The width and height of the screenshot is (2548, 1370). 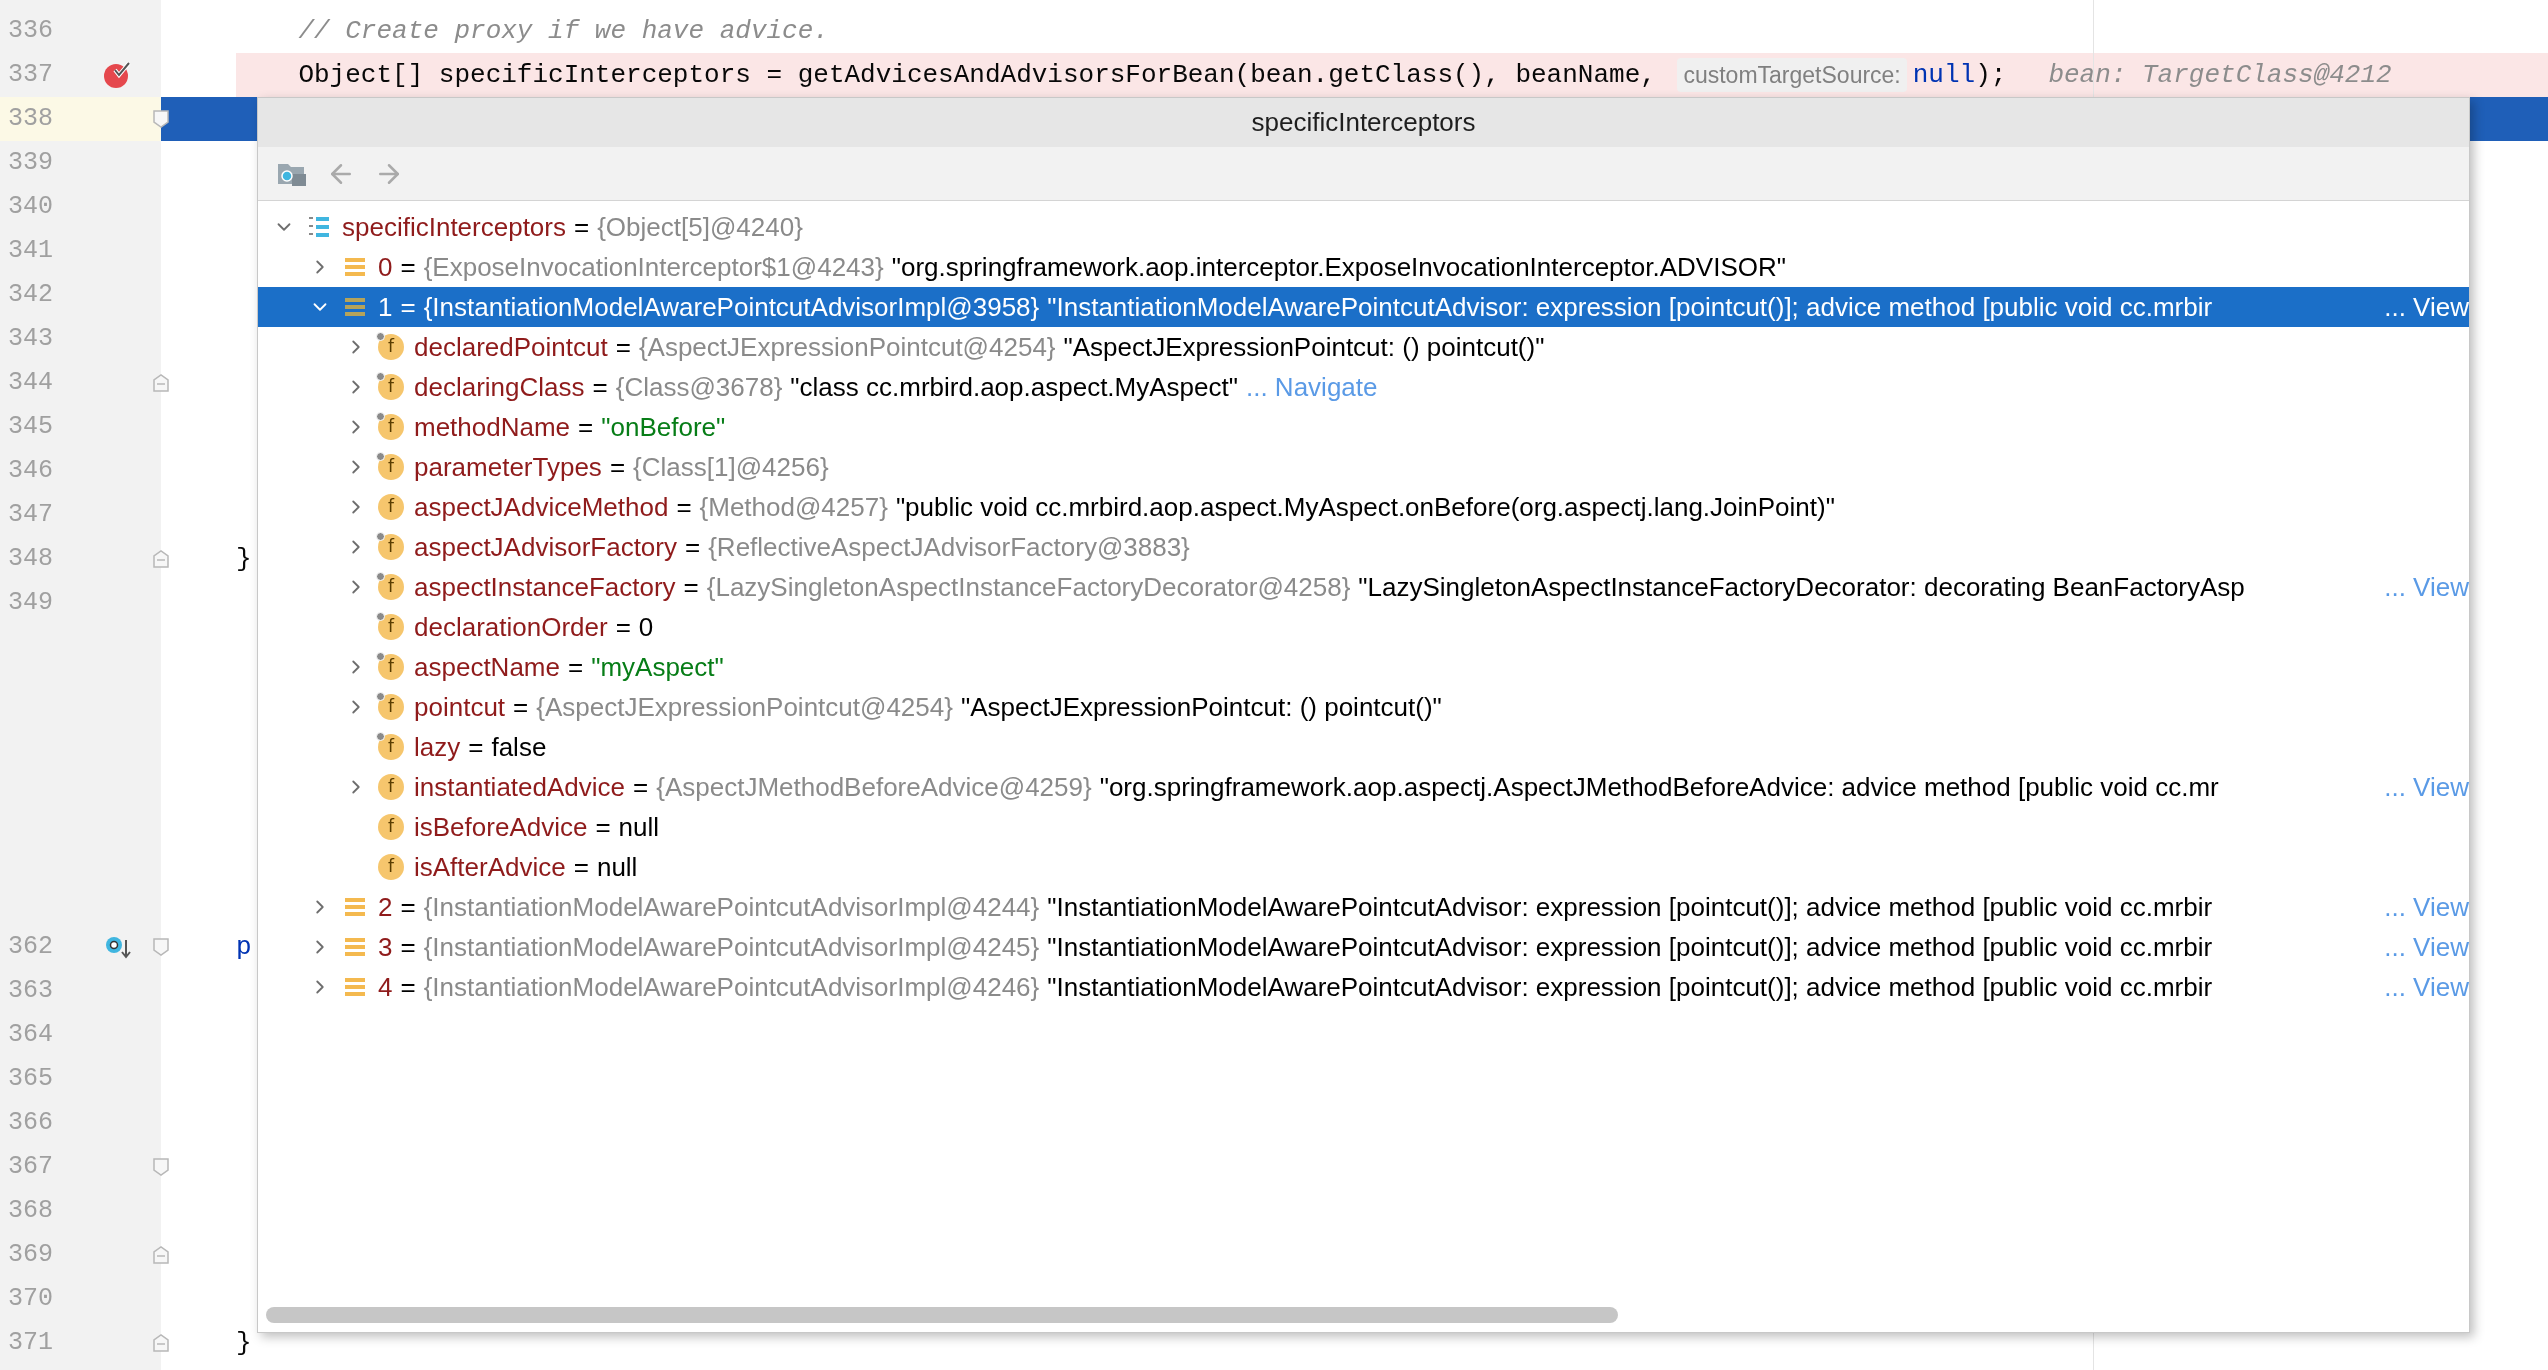 I want to click on type-label: {LazySingletonAspectInstanceFactoryDecorator@4258}, so click(x=1028, y=587).